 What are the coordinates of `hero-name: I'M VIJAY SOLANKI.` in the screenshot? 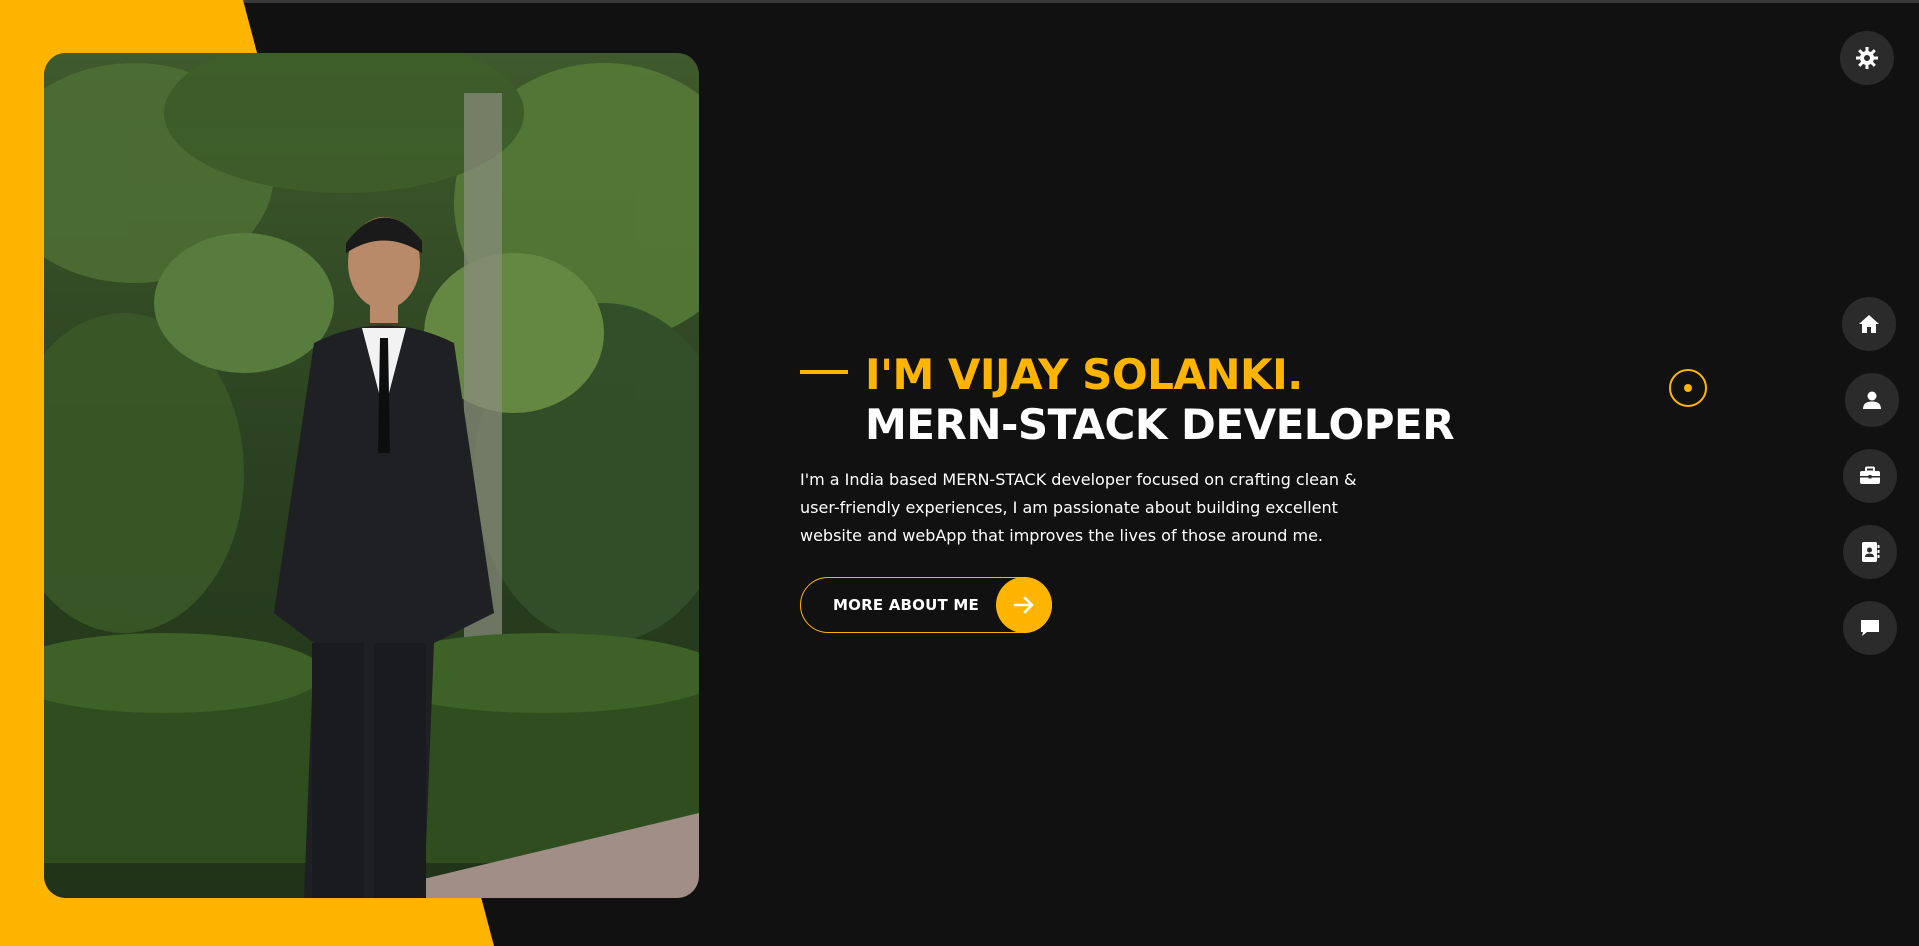 It's located at (1084, 374).